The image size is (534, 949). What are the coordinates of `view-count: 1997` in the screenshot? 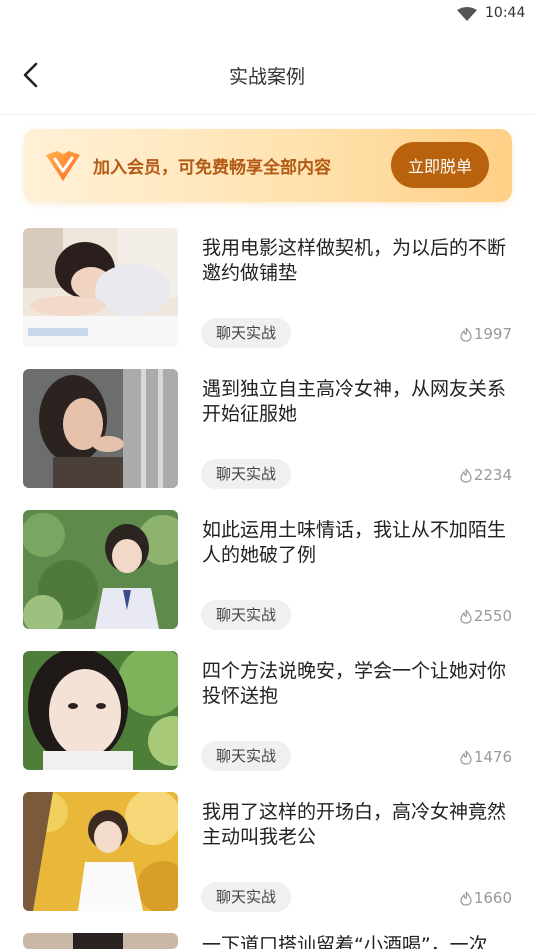 It's located at (486, 334).